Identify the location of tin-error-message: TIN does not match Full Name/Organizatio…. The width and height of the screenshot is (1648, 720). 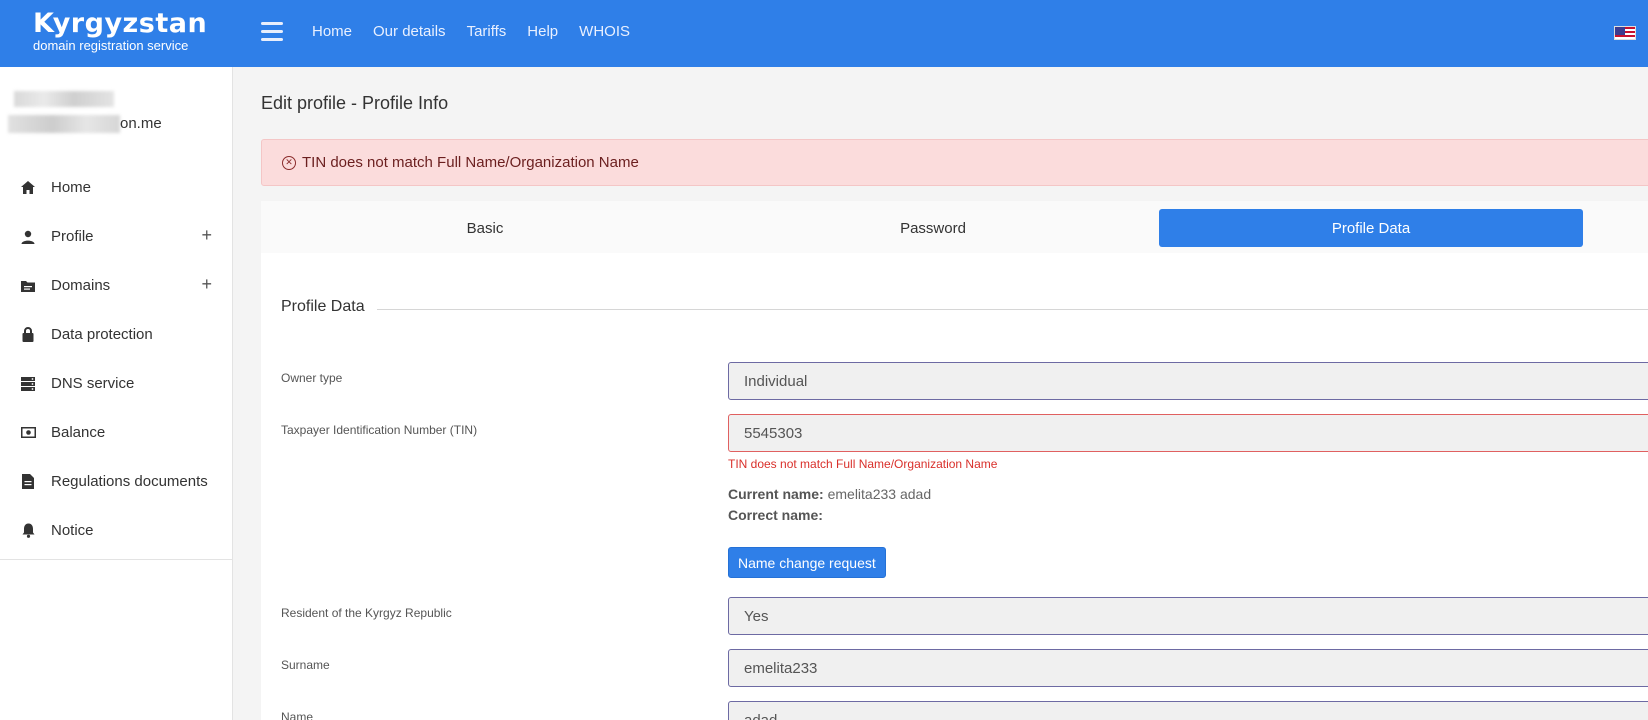
(863, 464).